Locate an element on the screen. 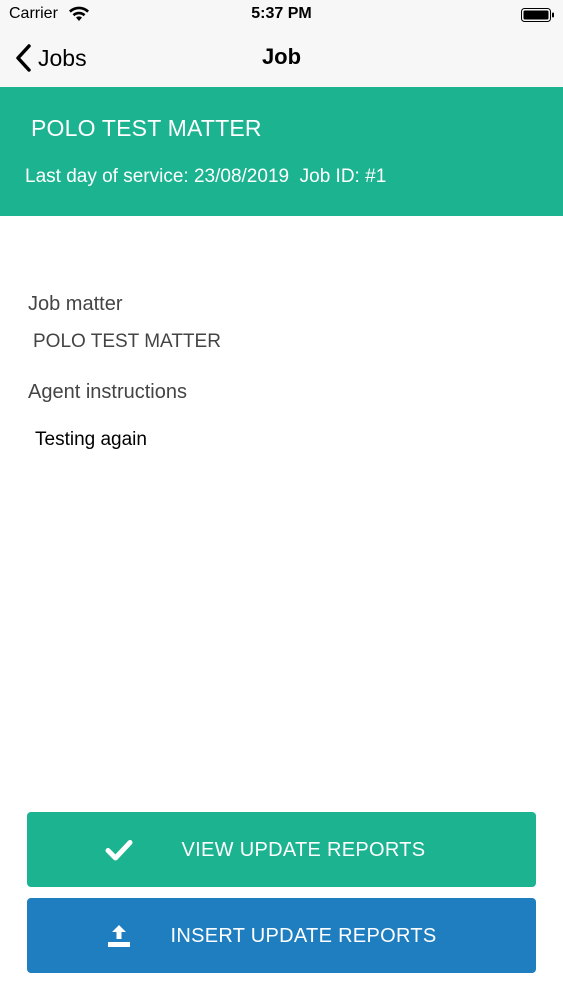  page-title: Job is located at coordinates (281, 56).